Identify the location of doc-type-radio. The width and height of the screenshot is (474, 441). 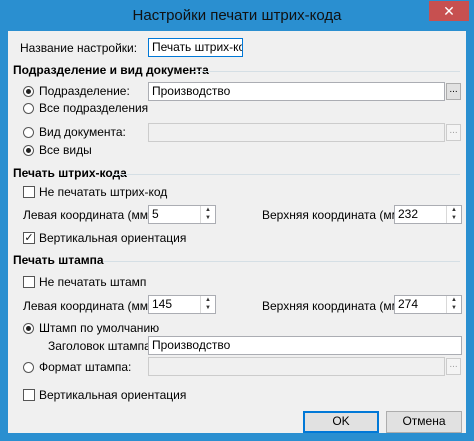
(28, 132).